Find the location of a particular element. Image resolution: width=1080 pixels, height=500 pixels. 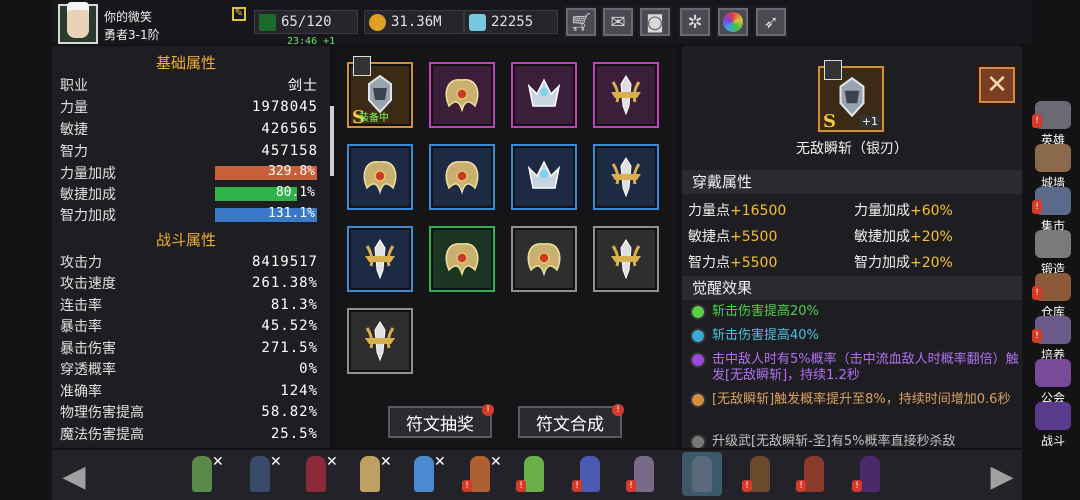

feather-button: ➶ is located at coordinates (771, 22).